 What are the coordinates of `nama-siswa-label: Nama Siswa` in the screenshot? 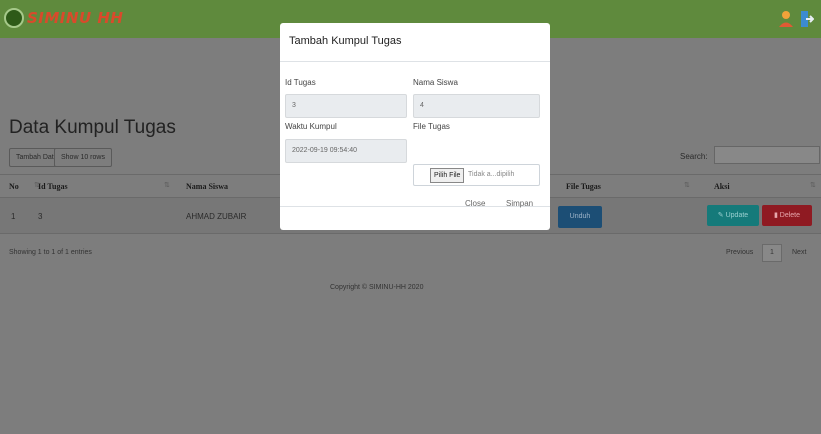 It's located at (435, 82).